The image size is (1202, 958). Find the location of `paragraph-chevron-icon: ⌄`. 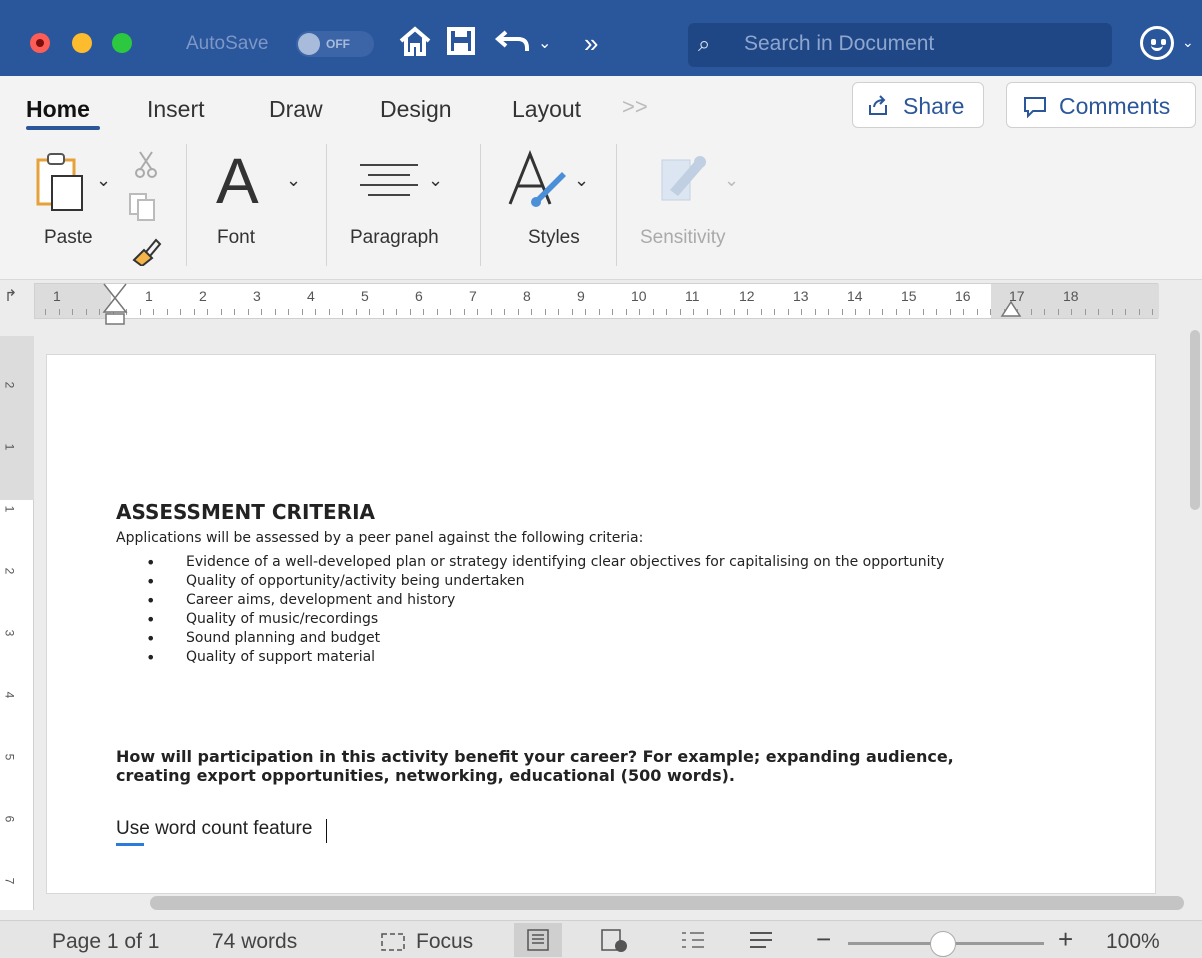

paragraph-chevron-icon: ⌄ is located at coordinates (435, 180).